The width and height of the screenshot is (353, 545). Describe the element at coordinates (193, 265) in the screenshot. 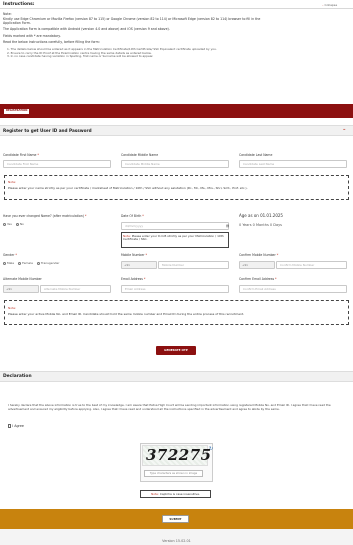

I see `mobile-input: Mobile Number` at that location.